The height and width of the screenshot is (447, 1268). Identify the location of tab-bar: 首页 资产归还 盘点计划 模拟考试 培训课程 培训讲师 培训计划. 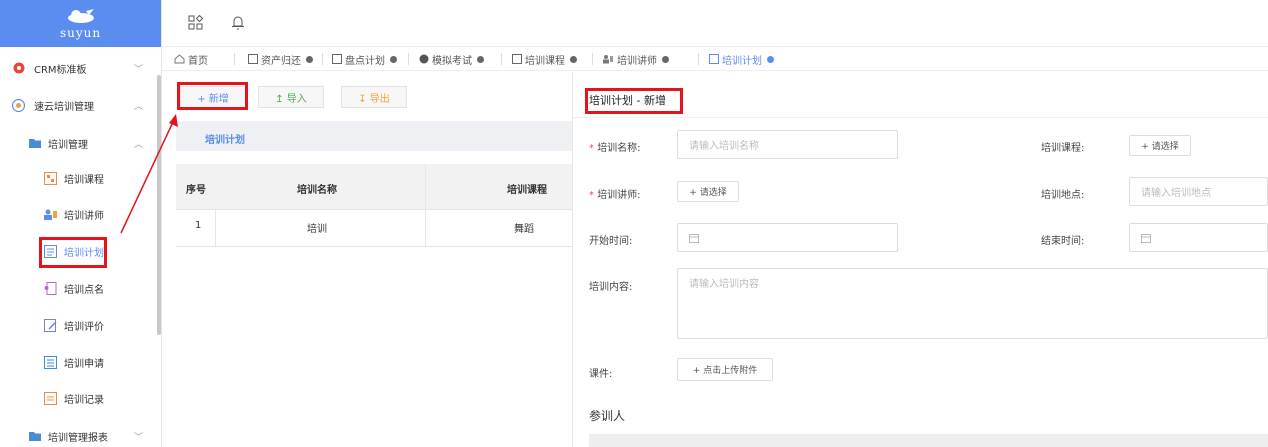
(715, 59).